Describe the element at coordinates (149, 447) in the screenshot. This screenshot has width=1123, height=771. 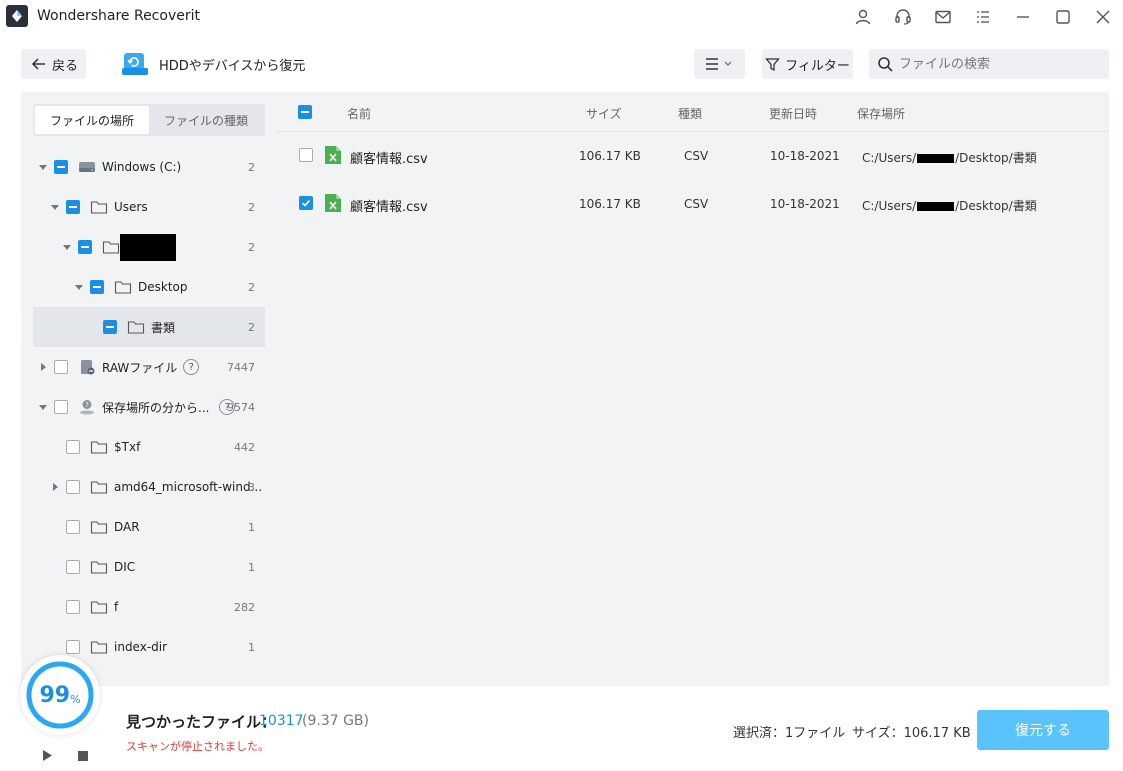
I see `tree-item-txf: $Txf 442` at that location.